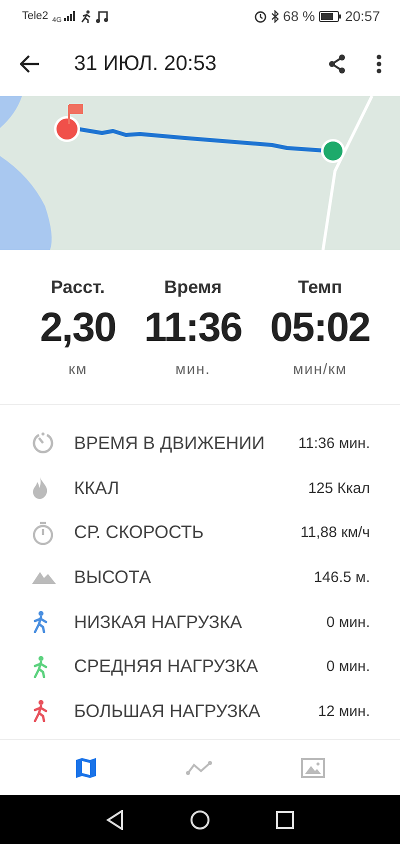 The image size is (400, 844). I want to click on stat-label: СРЕДНЯЯ НАГРУЗКА, so click(166, 667).